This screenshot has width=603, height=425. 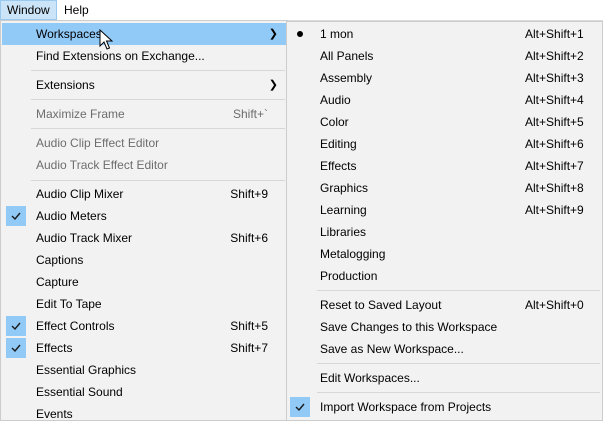 I want to click on menu-item-shortcut: Alt+Shift+1, so click(x=554, y=34).